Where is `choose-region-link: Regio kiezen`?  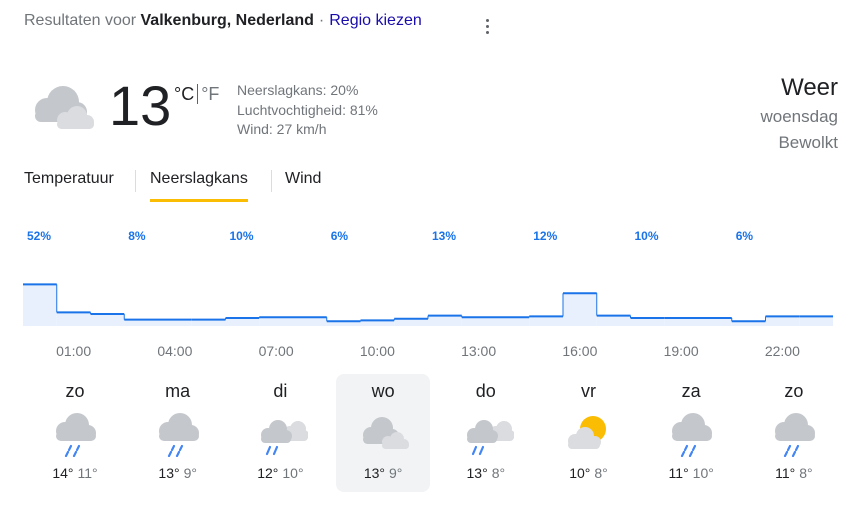
choose-region-link: Regio kiezen is located at coordinates (375, 20).